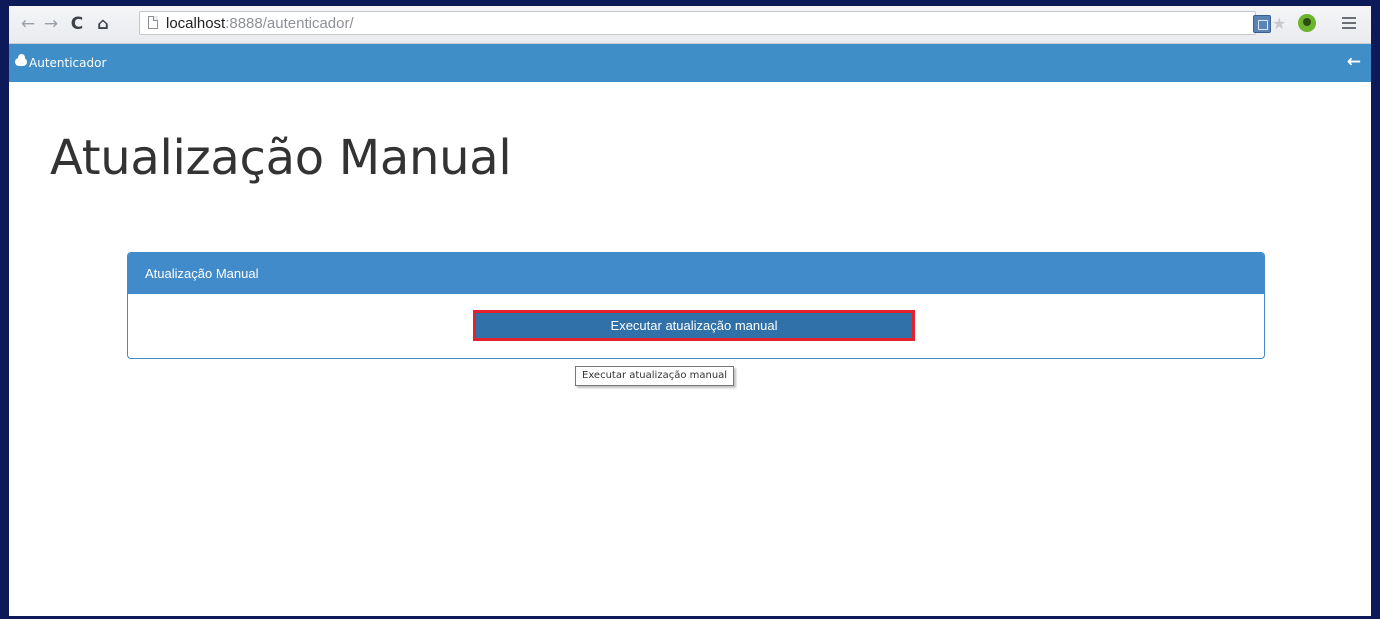 Image resolution: width=1380 pixels, height=619 pixels. What do you see at coordinates (1354, 62) in the screenshot?
I see `back-arrow-icon: ←` at bounding box center [1354, 62].